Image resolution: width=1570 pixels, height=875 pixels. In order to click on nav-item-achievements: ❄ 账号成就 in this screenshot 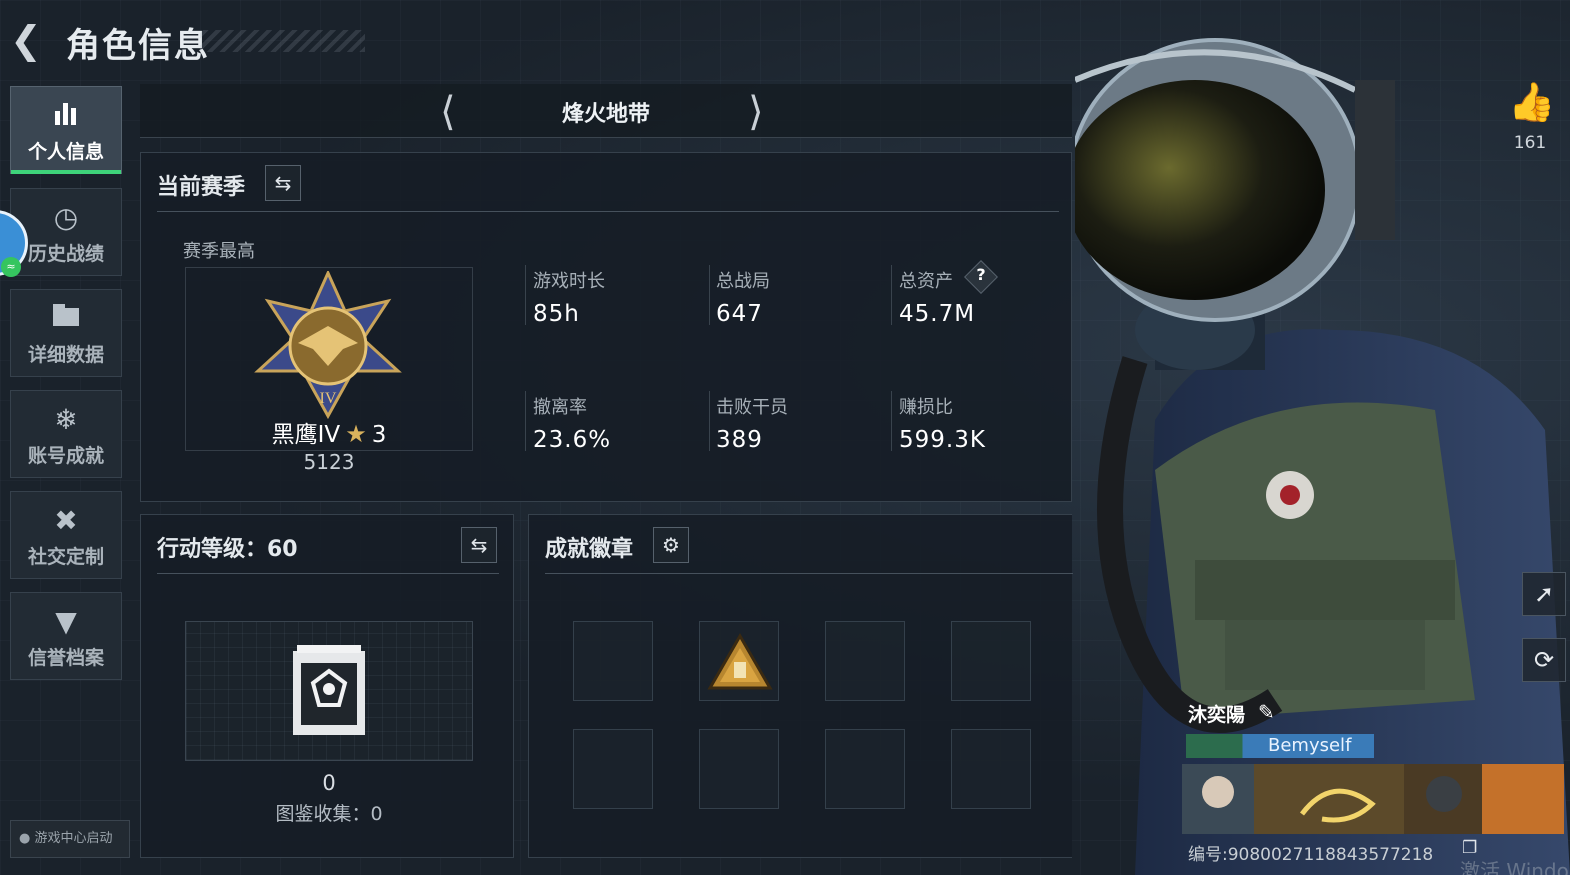, I will do `click(66, 434)`.